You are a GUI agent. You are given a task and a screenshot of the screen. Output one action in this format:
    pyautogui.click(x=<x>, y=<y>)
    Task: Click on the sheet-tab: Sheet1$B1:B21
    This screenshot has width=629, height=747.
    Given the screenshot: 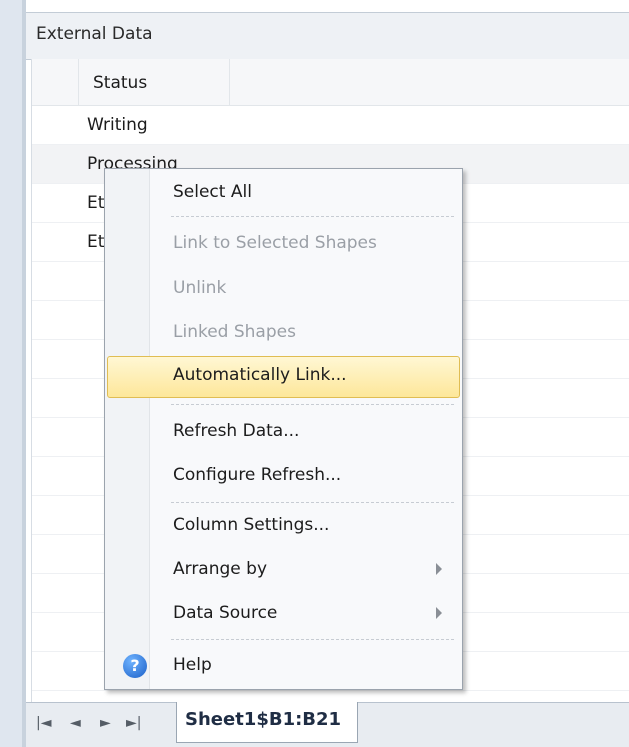 What is the action you would take?
    pyautogui.click(x=267, y=722)
    